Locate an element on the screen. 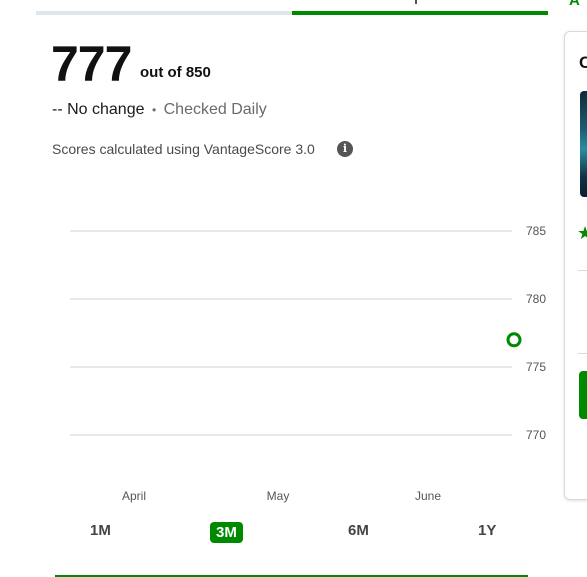 The width and height of the screenshot is (587, 577). y-tick-label: 770 is located at coordinates (536, 435).